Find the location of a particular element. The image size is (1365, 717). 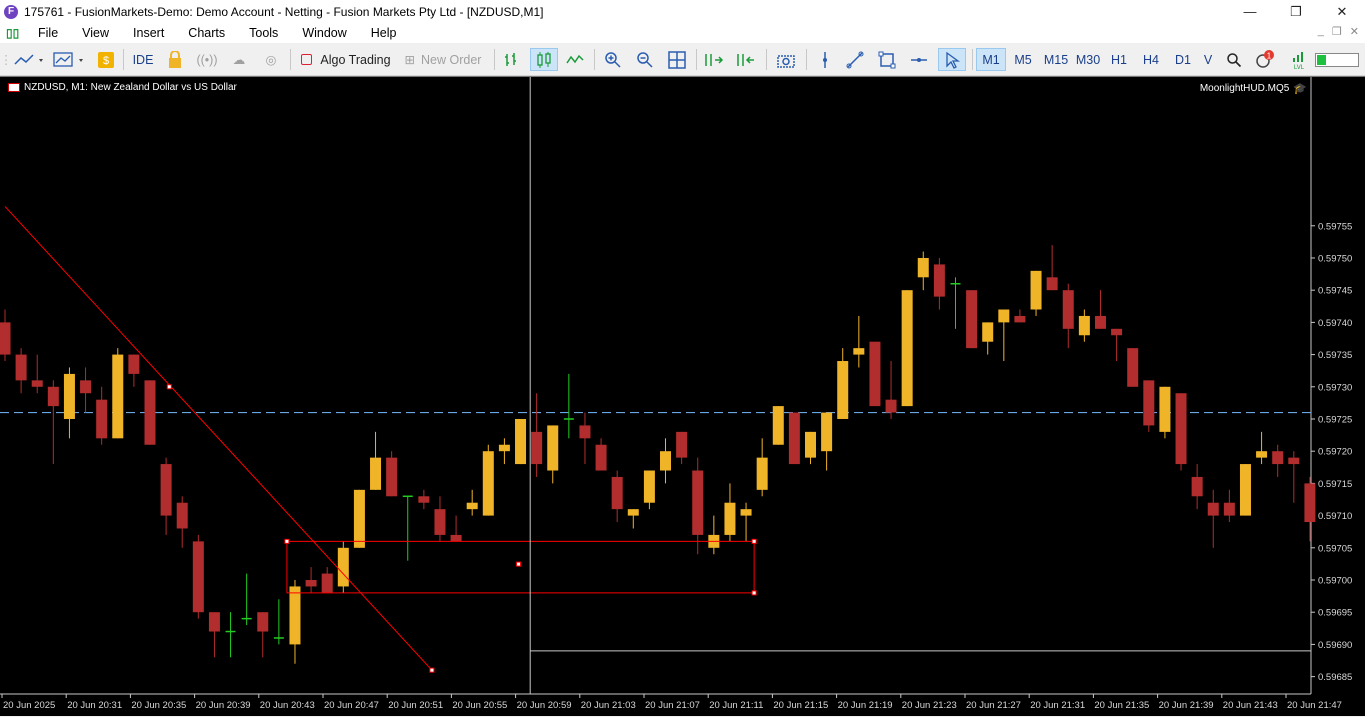

tile-windows-icon is located at coordinates (677, 59).